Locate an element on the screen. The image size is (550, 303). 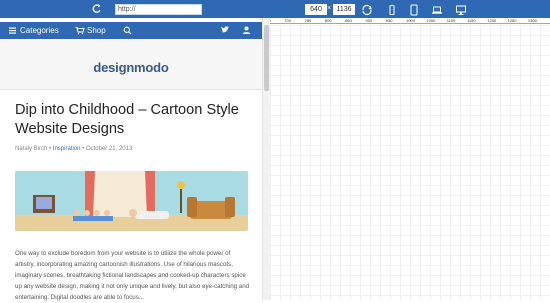
preview-scrollbar is located at coordinates (266, 159).